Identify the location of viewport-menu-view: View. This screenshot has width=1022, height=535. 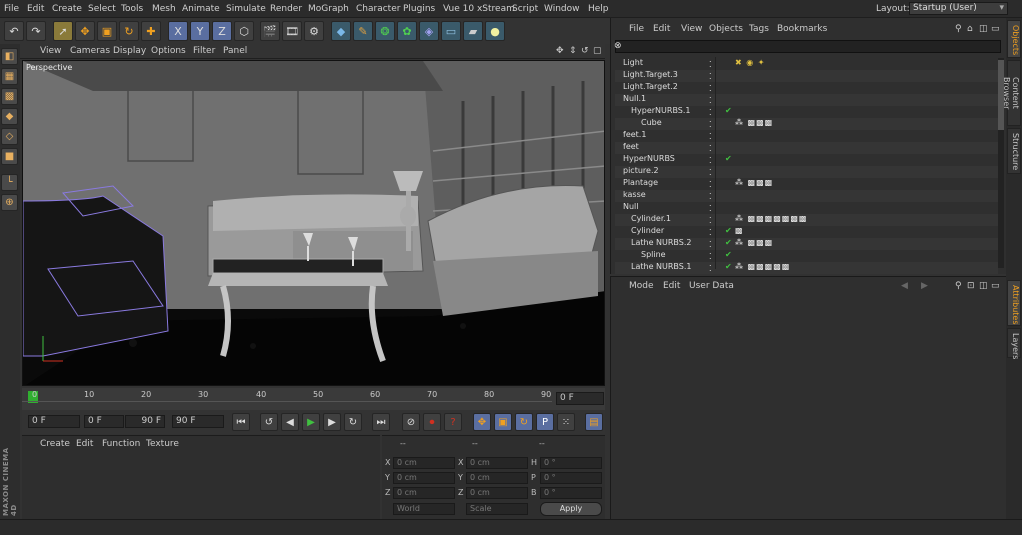
(50, 51).